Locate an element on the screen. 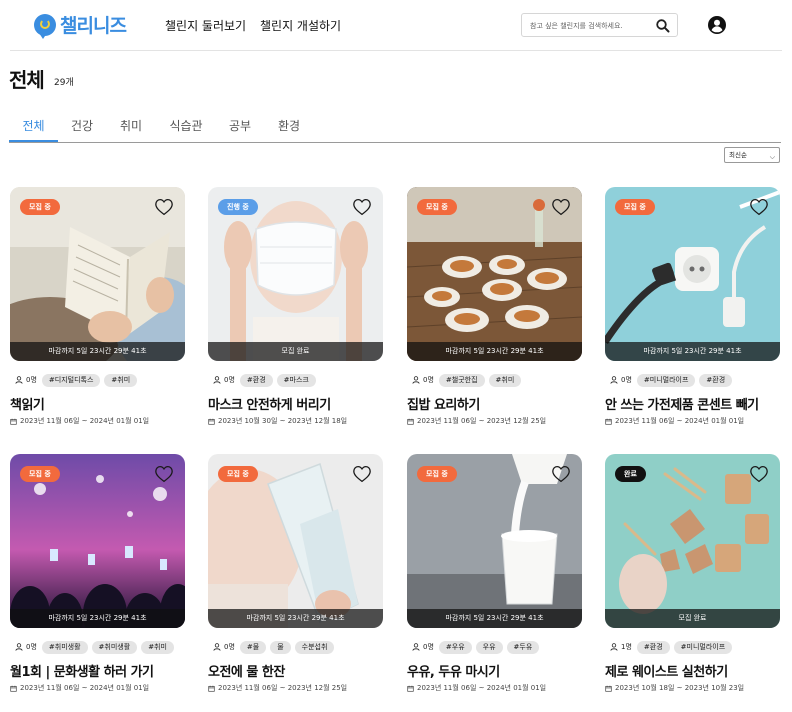  card-meta: 0명 #미니멀라이프 #환경 is located at coordinates (670, 380).